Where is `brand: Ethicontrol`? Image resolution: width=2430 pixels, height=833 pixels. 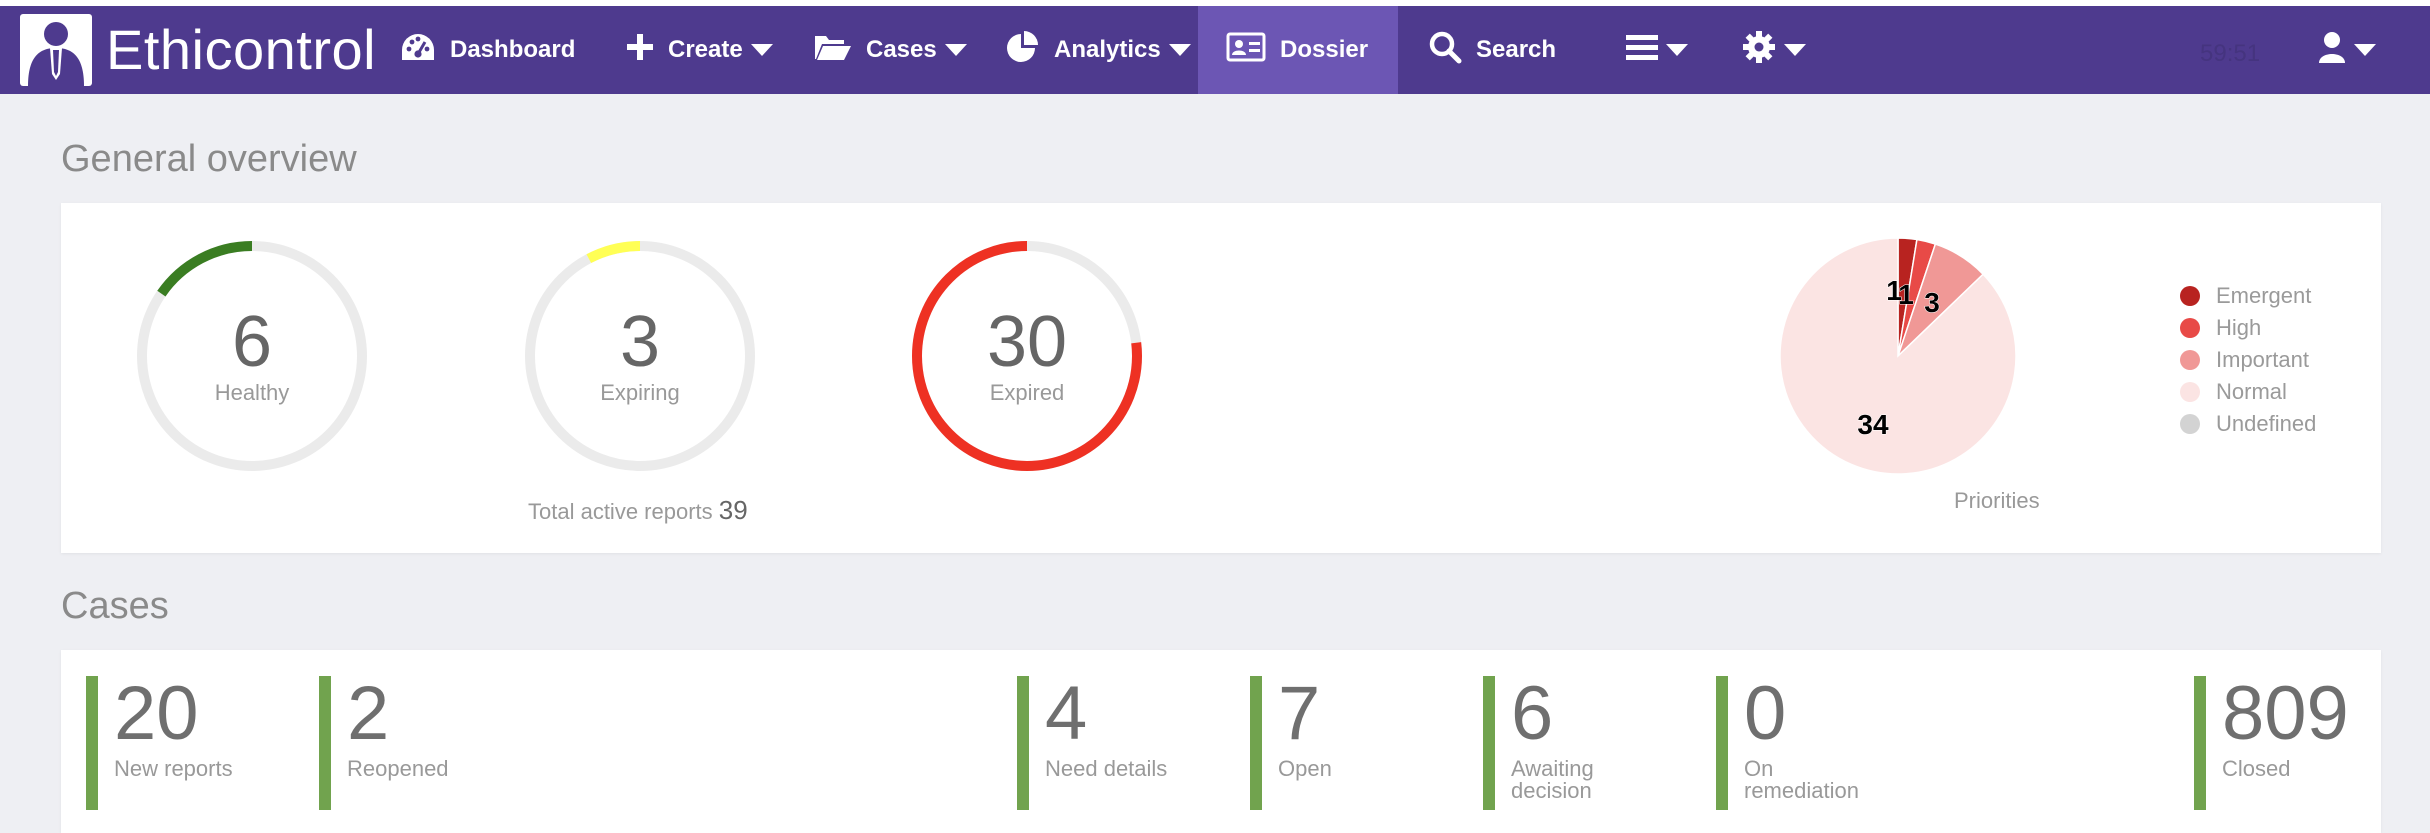
brand: Ethicontrol is located at coordinates (198, 50).